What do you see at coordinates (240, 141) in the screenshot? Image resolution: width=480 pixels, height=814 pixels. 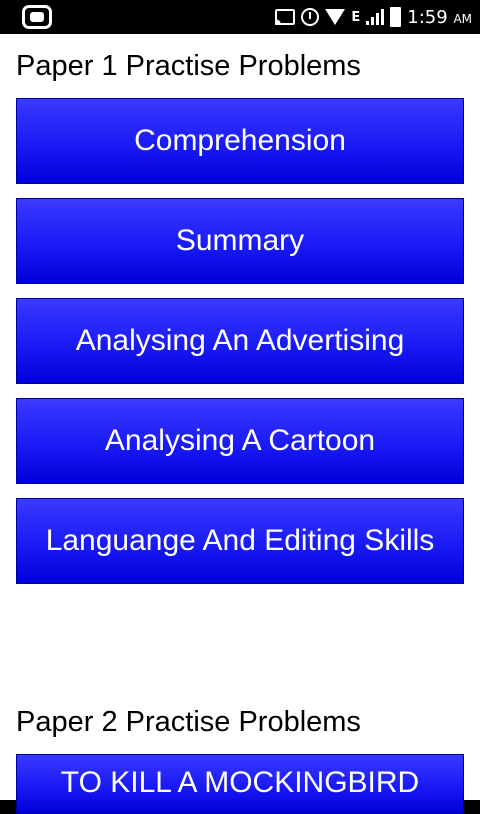 I see `comprehension-button: Comprehension` at bounding box center [240, 141].